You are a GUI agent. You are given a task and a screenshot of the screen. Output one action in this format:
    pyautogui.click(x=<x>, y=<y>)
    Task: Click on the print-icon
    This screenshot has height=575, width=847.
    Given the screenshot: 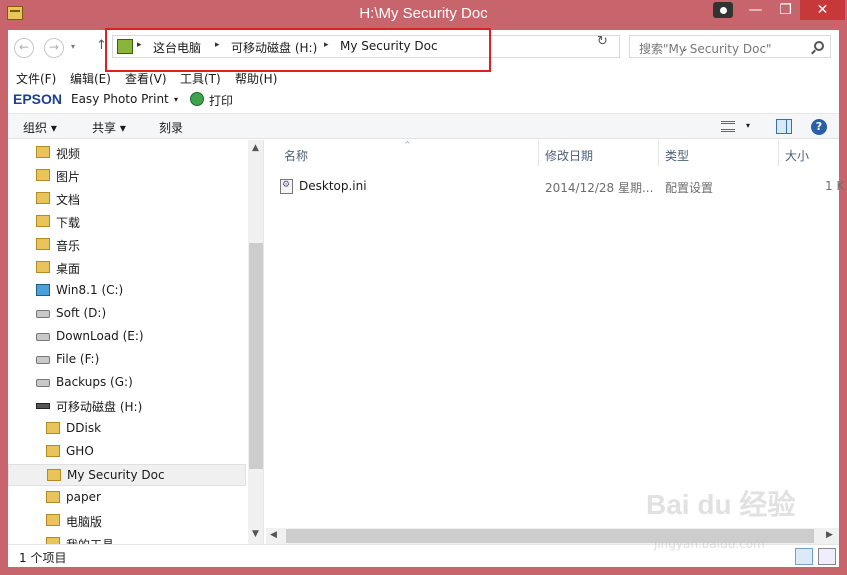 What is the action you would take?
    pyautogui.click(x=197, y=99)
    